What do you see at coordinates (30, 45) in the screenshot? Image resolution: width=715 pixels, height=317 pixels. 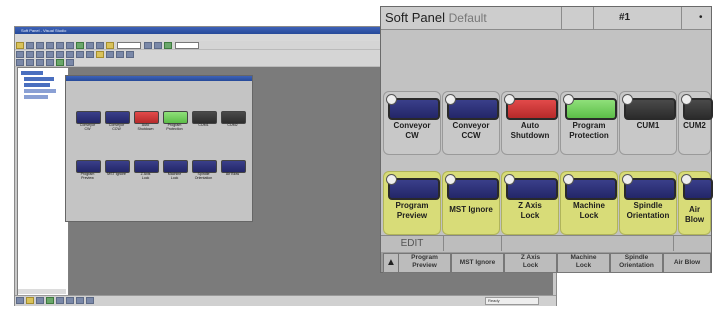 I see `open-folder-icon` at bounding box center [30, 45].